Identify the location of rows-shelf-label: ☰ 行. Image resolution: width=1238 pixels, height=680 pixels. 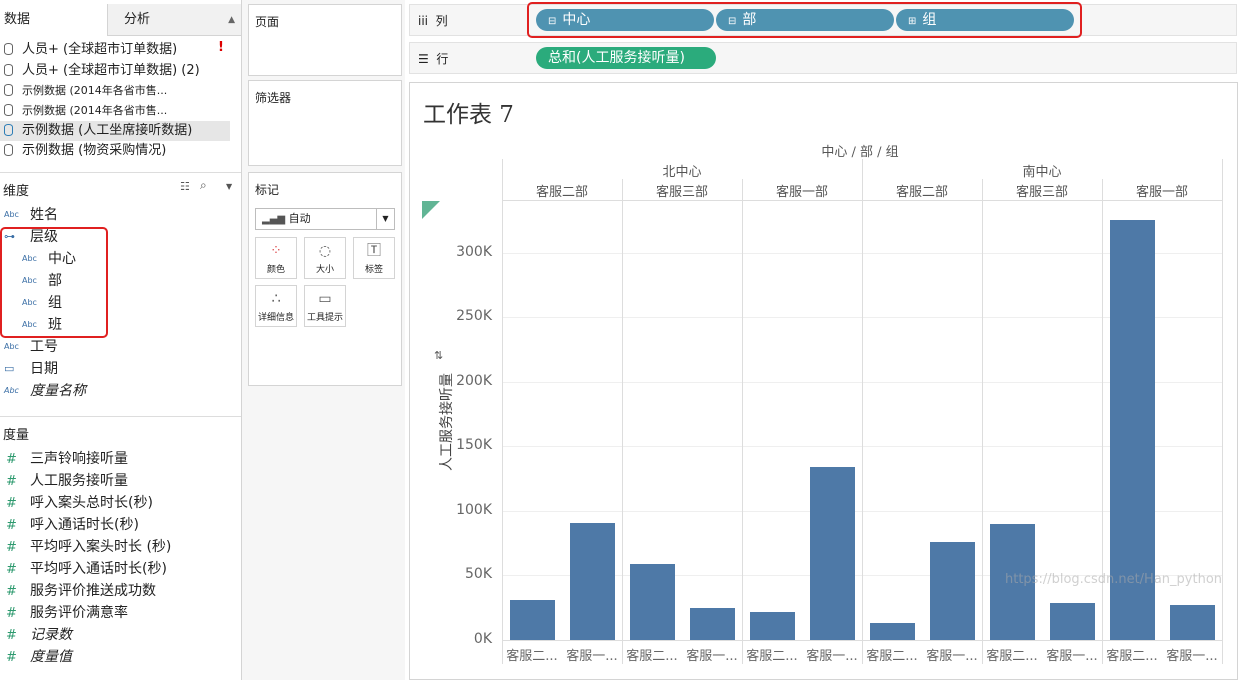
(433, 58).